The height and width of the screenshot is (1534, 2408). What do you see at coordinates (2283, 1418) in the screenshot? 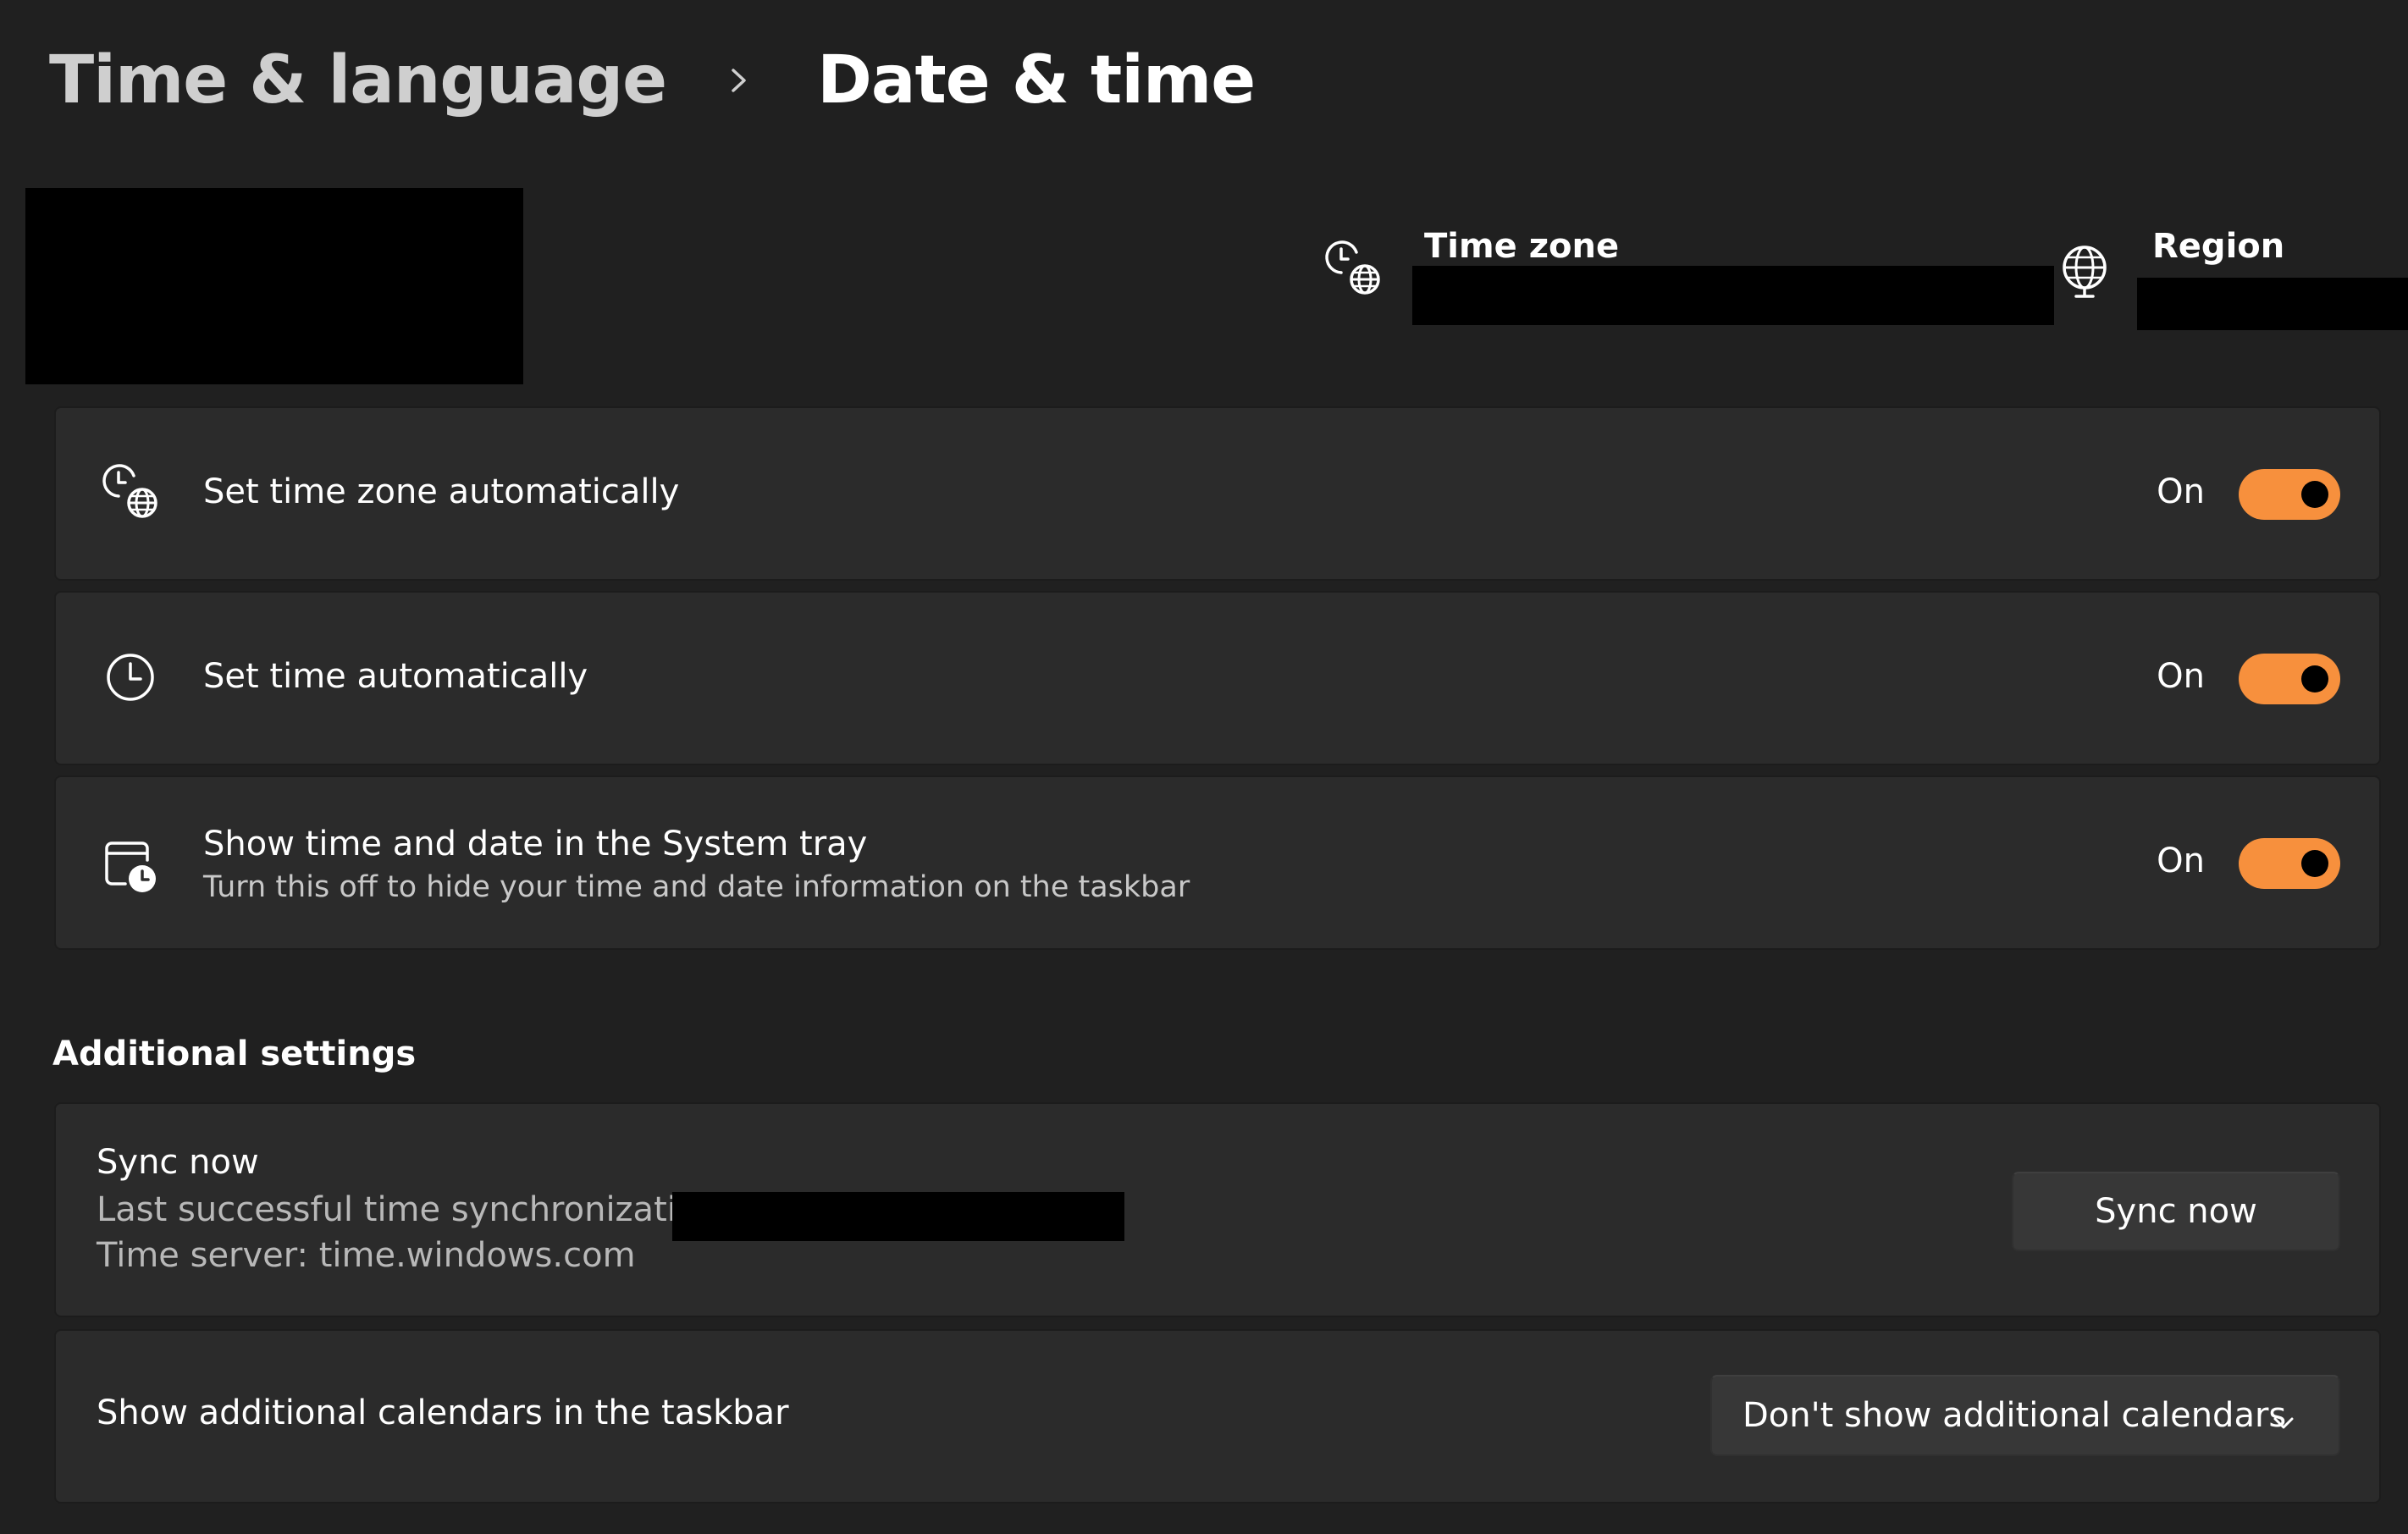
I see `chevron-down-icon` at bounding box center [2283, 1418].